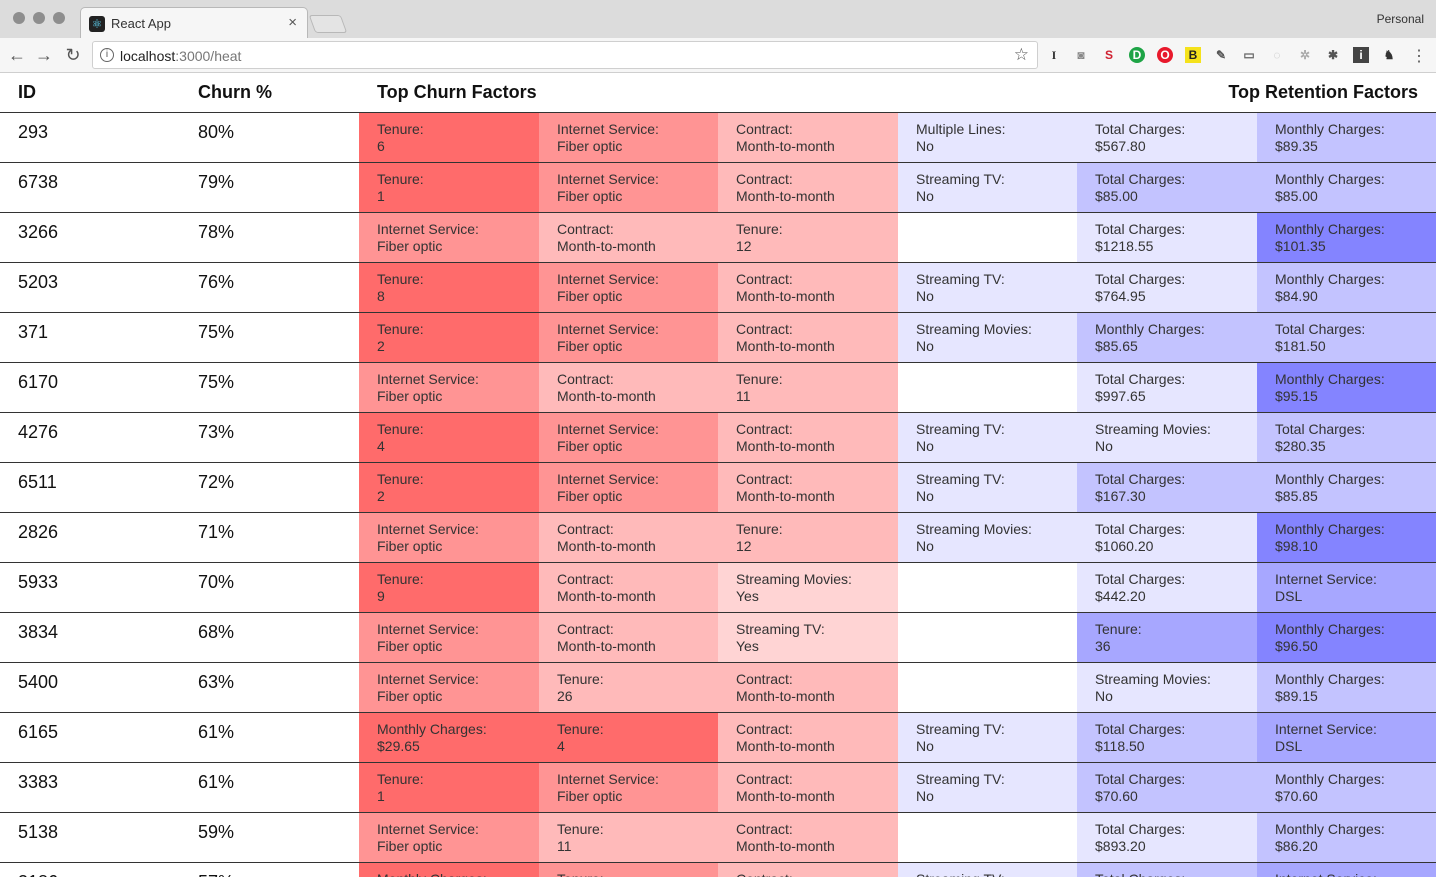  What do you see at coordinates (808, 537) in the screenshot?
I see `churn-factor-cell: Tenure: 12` at bounding box center [808, 537].